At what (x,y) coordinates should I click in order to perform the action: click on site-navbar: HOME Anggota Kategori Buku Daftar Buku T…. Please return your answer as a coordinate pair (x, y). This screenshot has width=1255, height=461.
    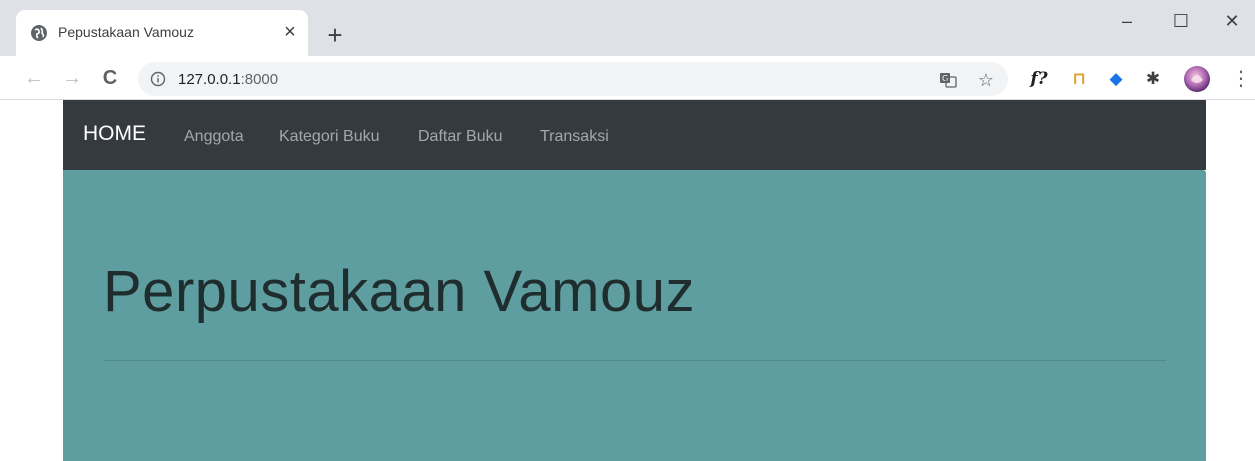
    Looking at the image, I should click on (634, 135).